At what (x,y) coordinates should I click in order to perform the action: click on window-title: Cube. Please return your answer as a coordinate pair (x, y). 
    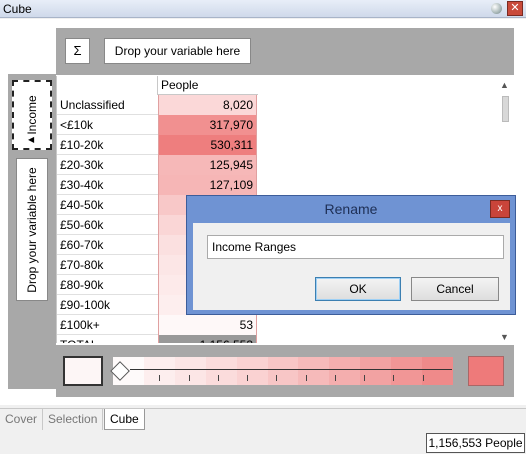
    Looking at the image, I should click on (17, 9).